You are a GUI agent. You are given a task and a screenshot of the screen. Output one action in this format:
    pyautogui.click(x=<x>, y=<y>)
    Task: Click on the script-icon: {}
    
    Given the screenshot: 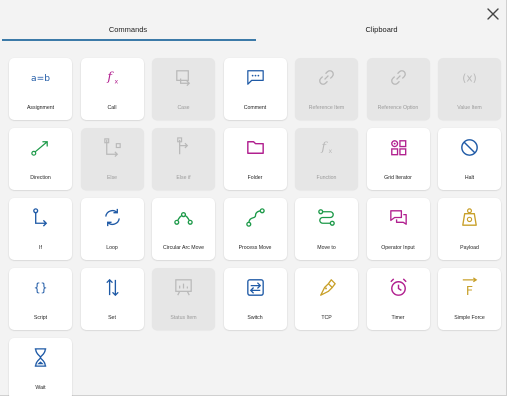 What is the action you would take?
    pyautogui.click(x=40, y=287)
    